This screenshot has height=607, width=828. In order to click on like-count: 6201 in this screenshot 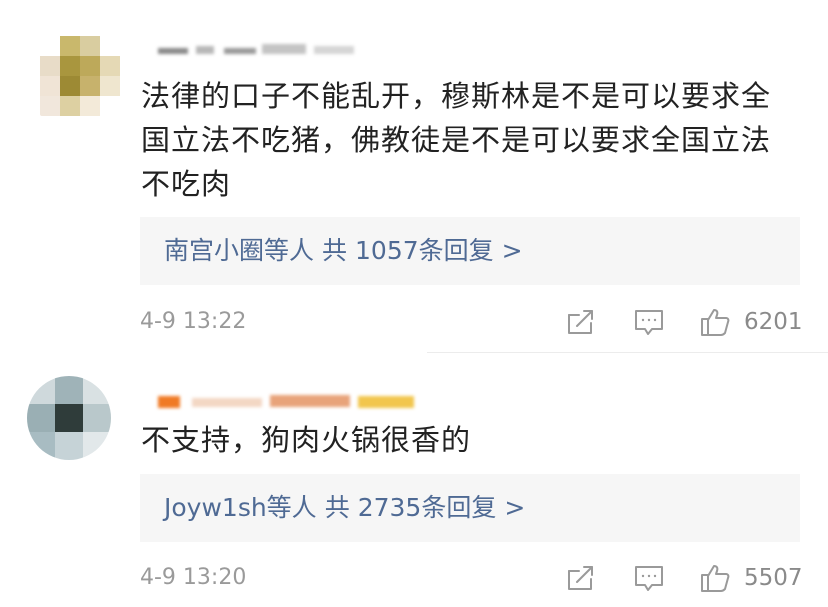, I will do `click(773, 322)`.